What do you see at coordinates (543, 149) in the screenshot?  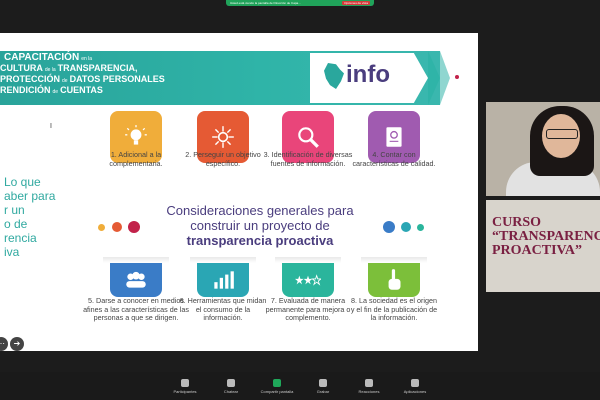 I see `participant-video-presenter` at bounding box center [543, 149].